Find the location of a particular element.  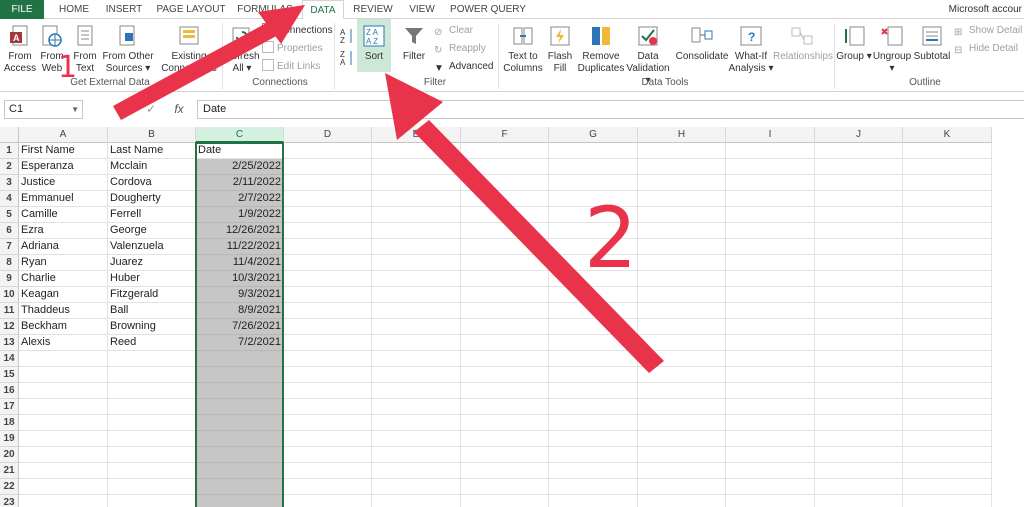

cell-e22 is located at coordinates (416, 487).